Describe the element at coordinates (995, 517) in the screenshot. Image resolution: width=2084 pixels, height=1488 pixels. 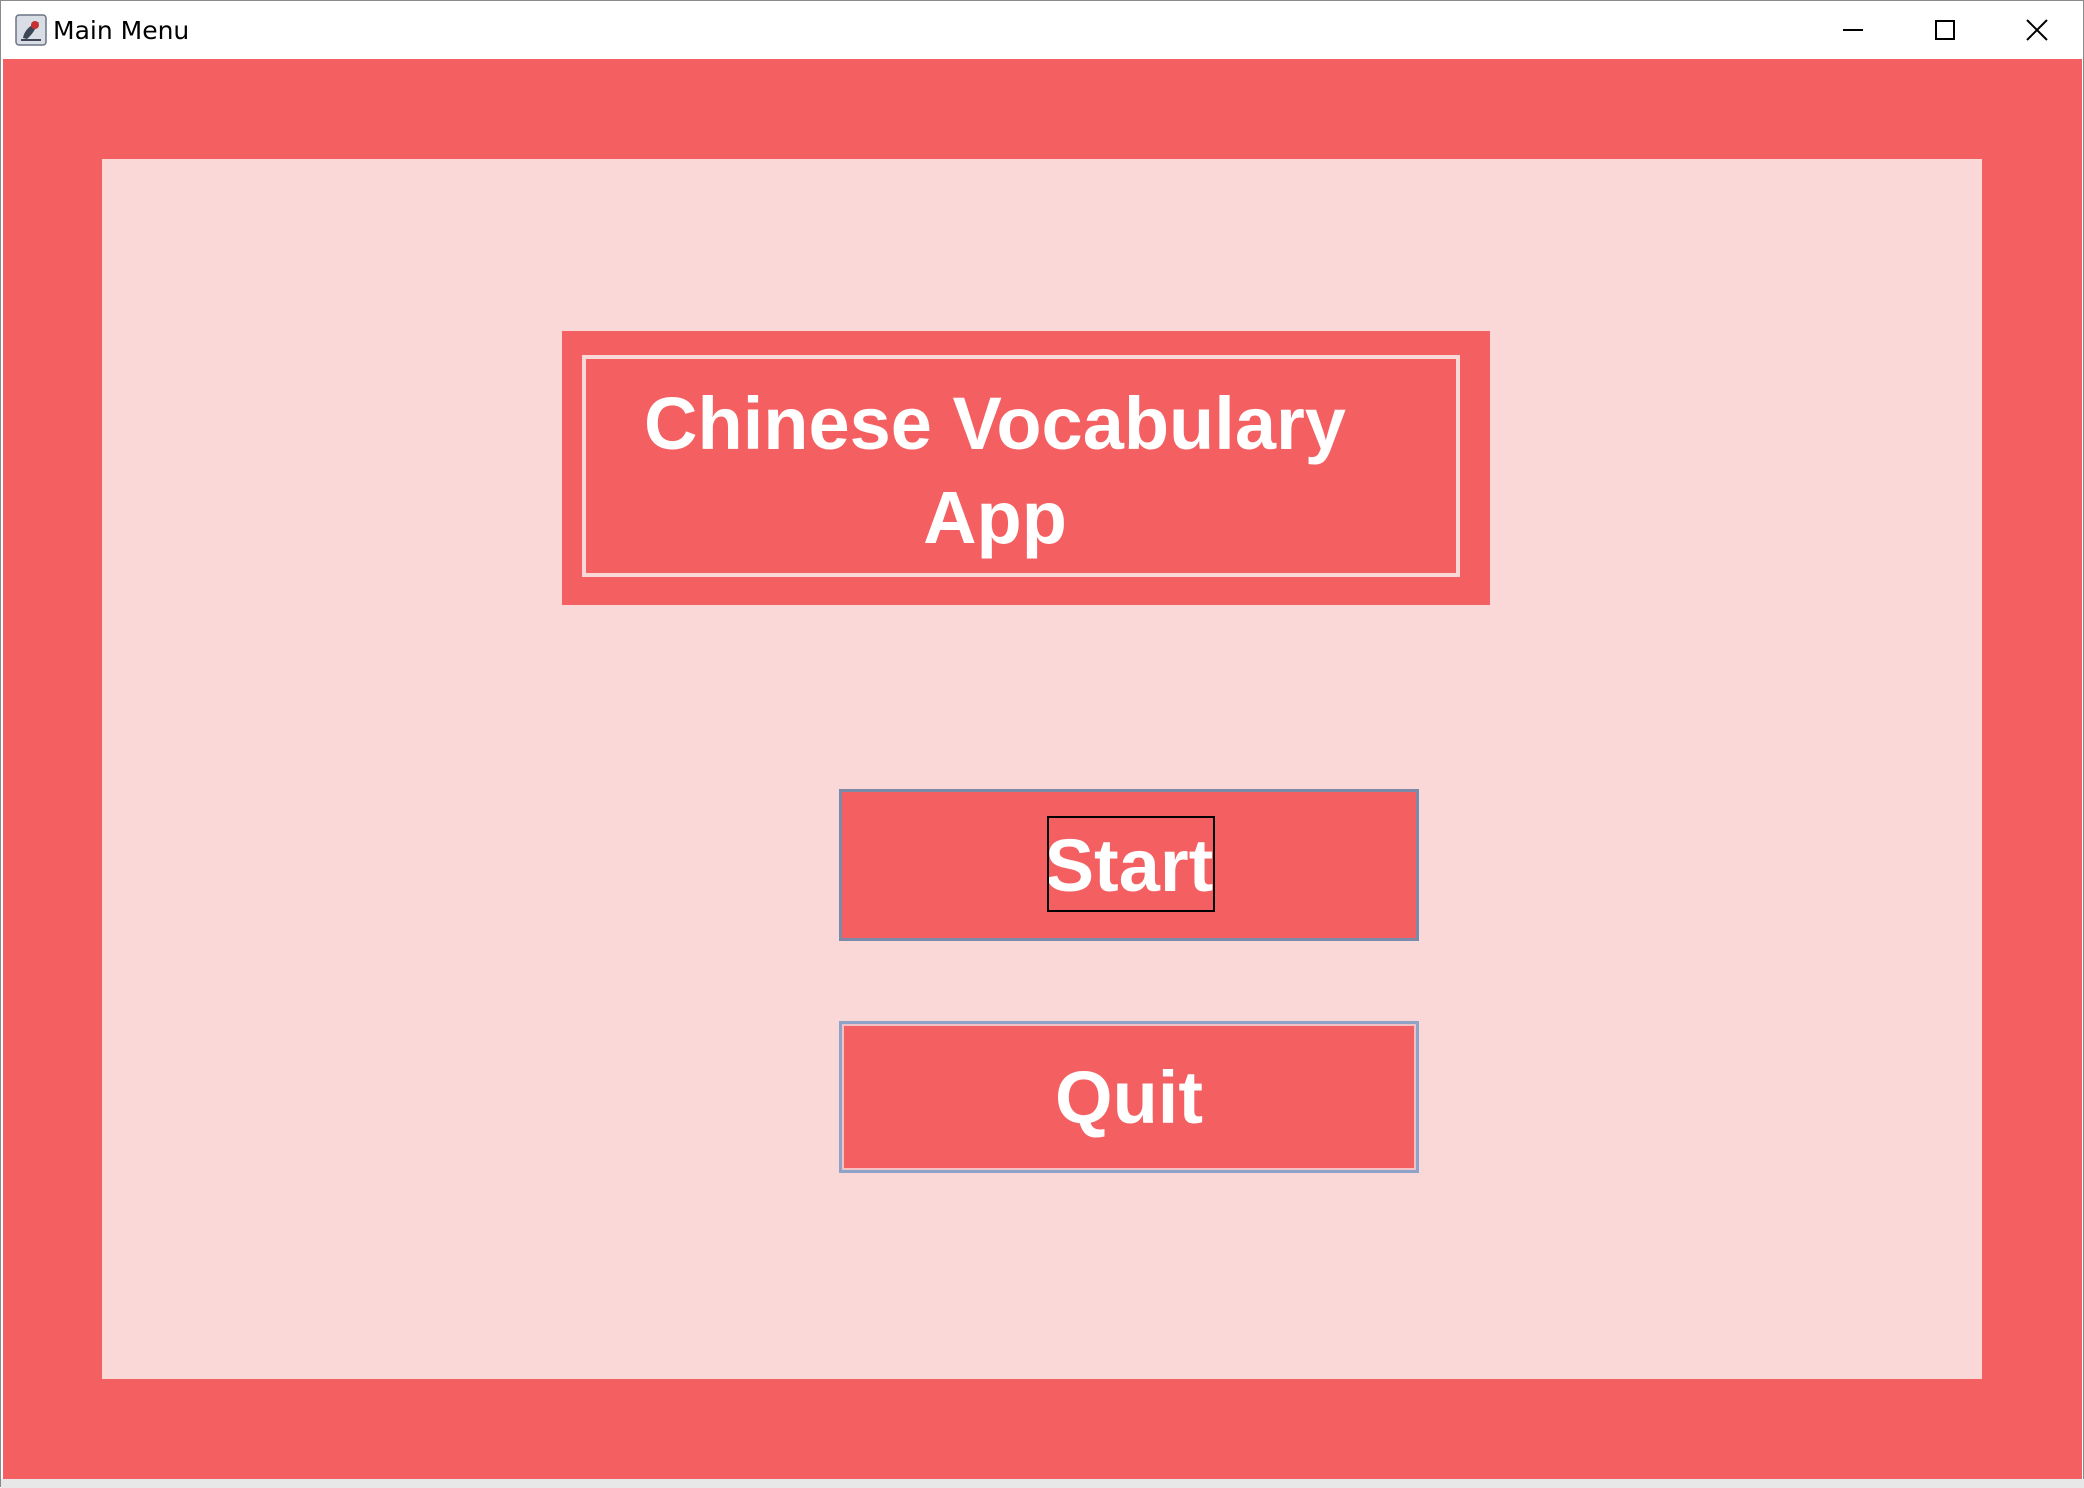
I see `app-title-line-2: App` at that location.